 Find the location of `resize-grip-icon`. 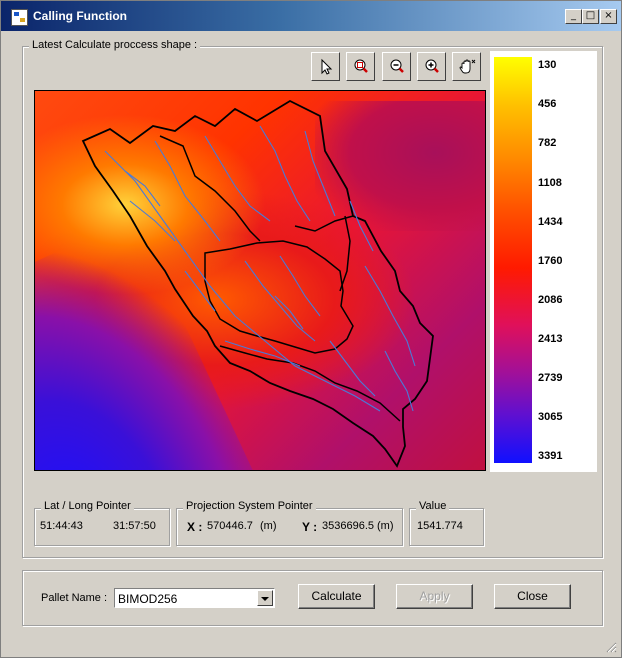

resize-grip-icon is located at coordinates (611, 647).